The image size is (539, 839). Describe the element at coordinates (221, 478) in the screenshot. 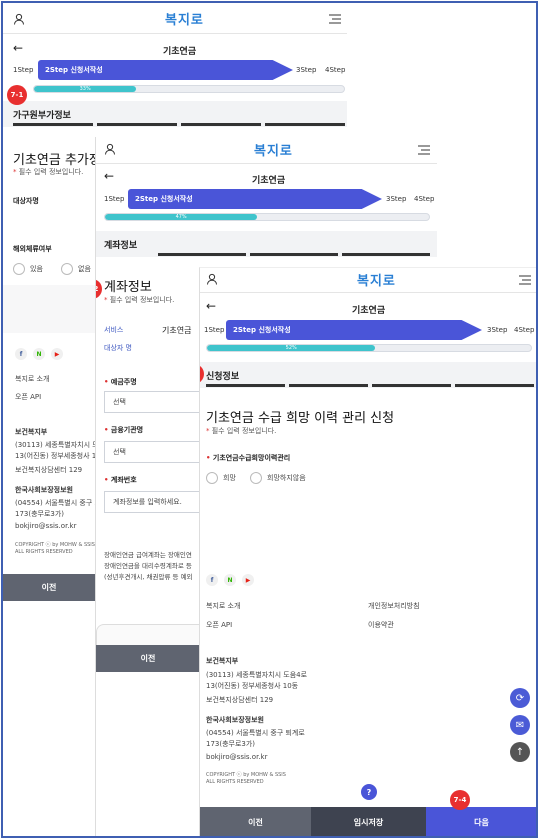

I see `radio-want: 희망` at that location.